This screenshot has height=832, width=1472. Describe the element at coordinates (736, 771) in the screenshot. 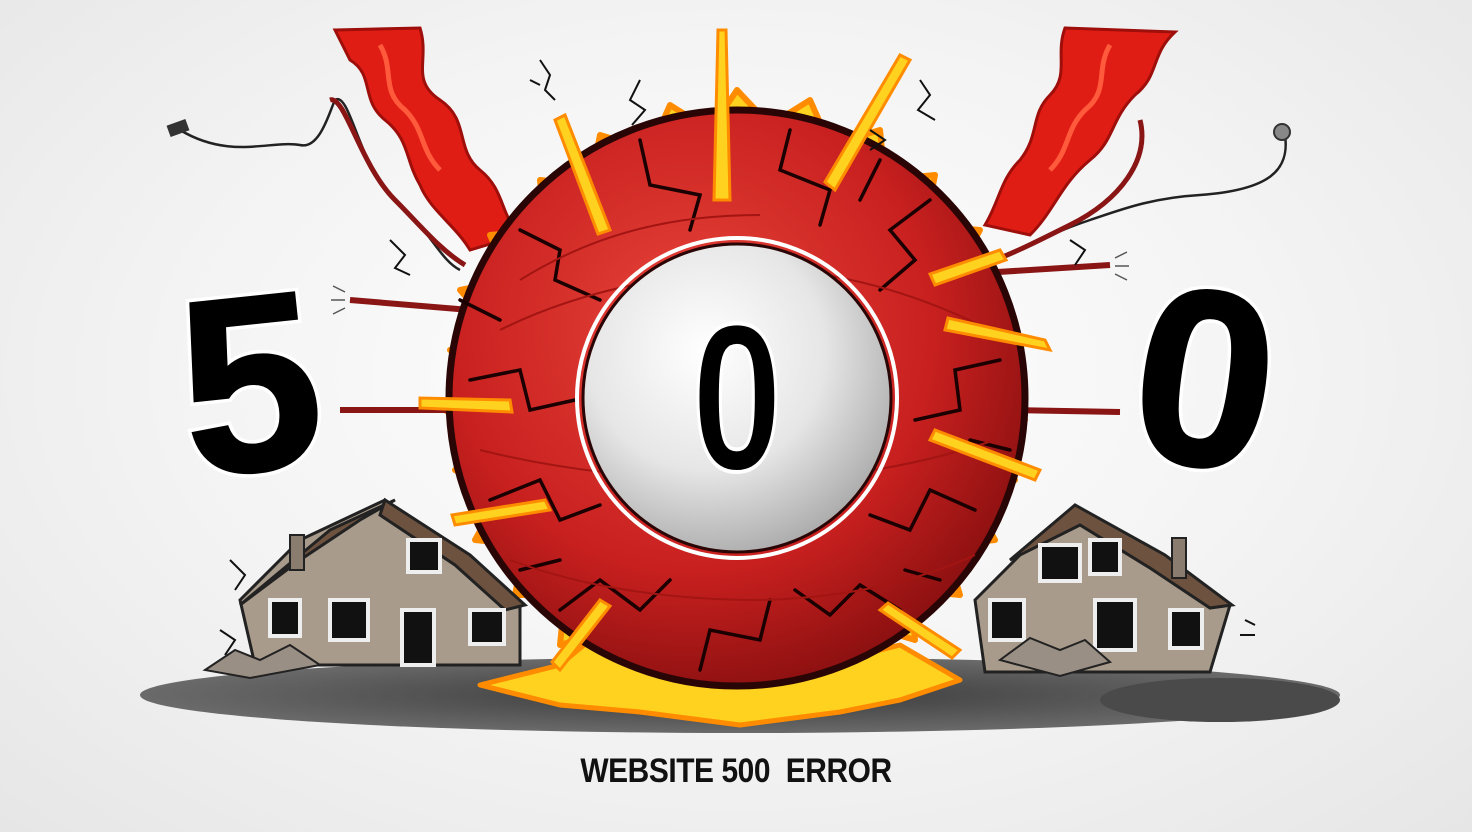

I see `error-caption: WEBSITE 500 ERROR` at that location.